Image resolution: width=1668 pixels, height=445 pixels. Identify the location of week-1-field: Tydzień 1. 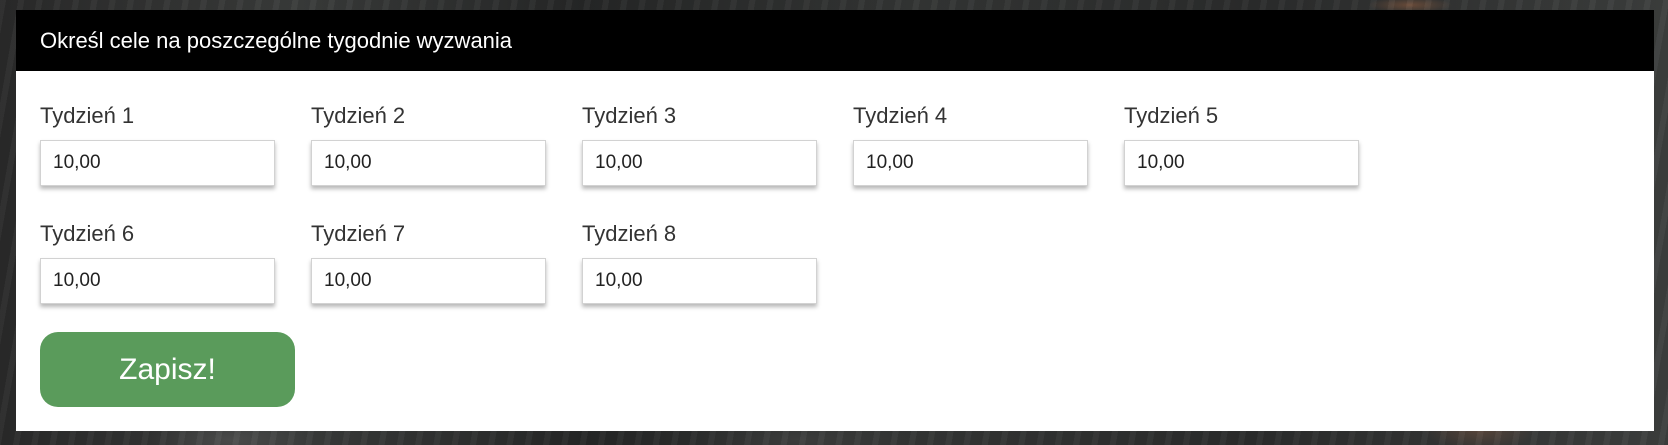
(157, 144).